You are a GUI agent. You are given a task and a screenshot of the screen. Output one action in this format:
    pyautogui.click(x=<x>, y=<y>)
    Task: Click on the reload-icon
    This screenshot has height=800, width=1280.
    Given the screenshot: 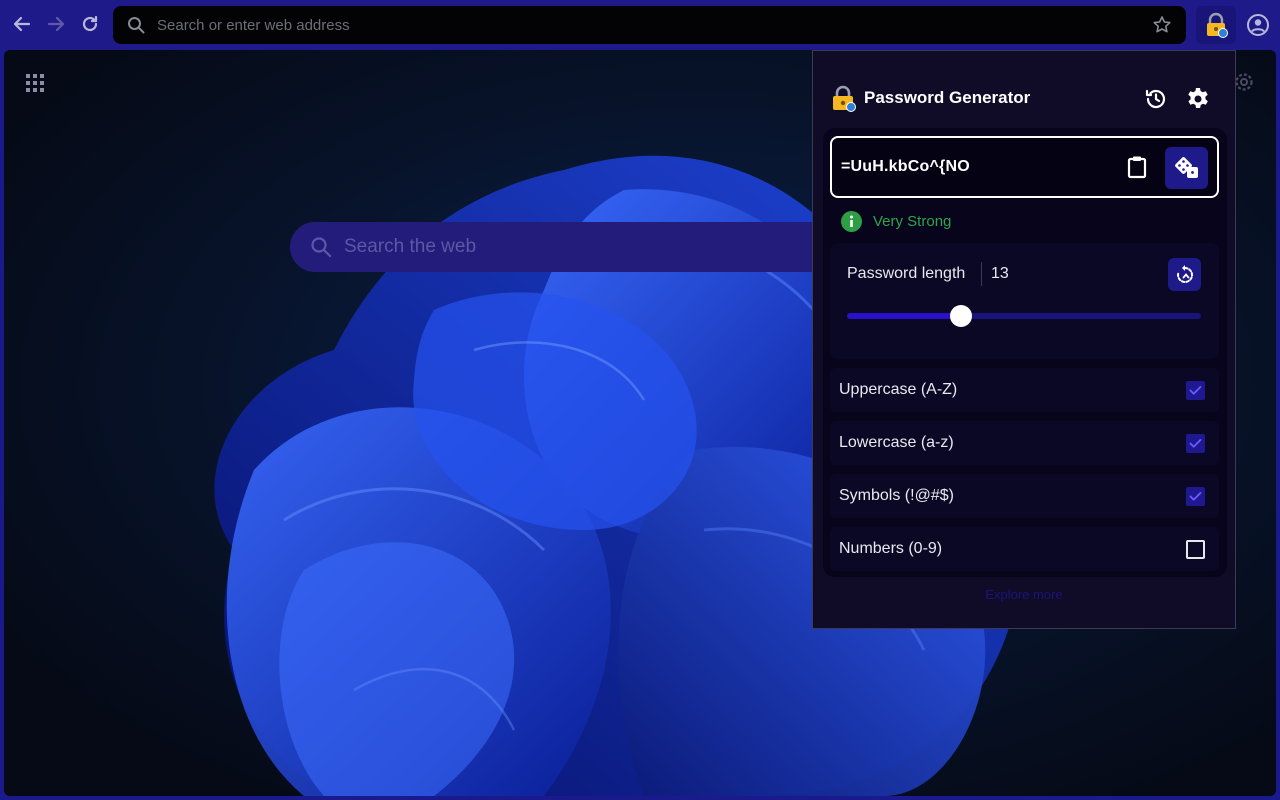 What is the action you would take?
    pyautogui.click(x=90, y=23)
    